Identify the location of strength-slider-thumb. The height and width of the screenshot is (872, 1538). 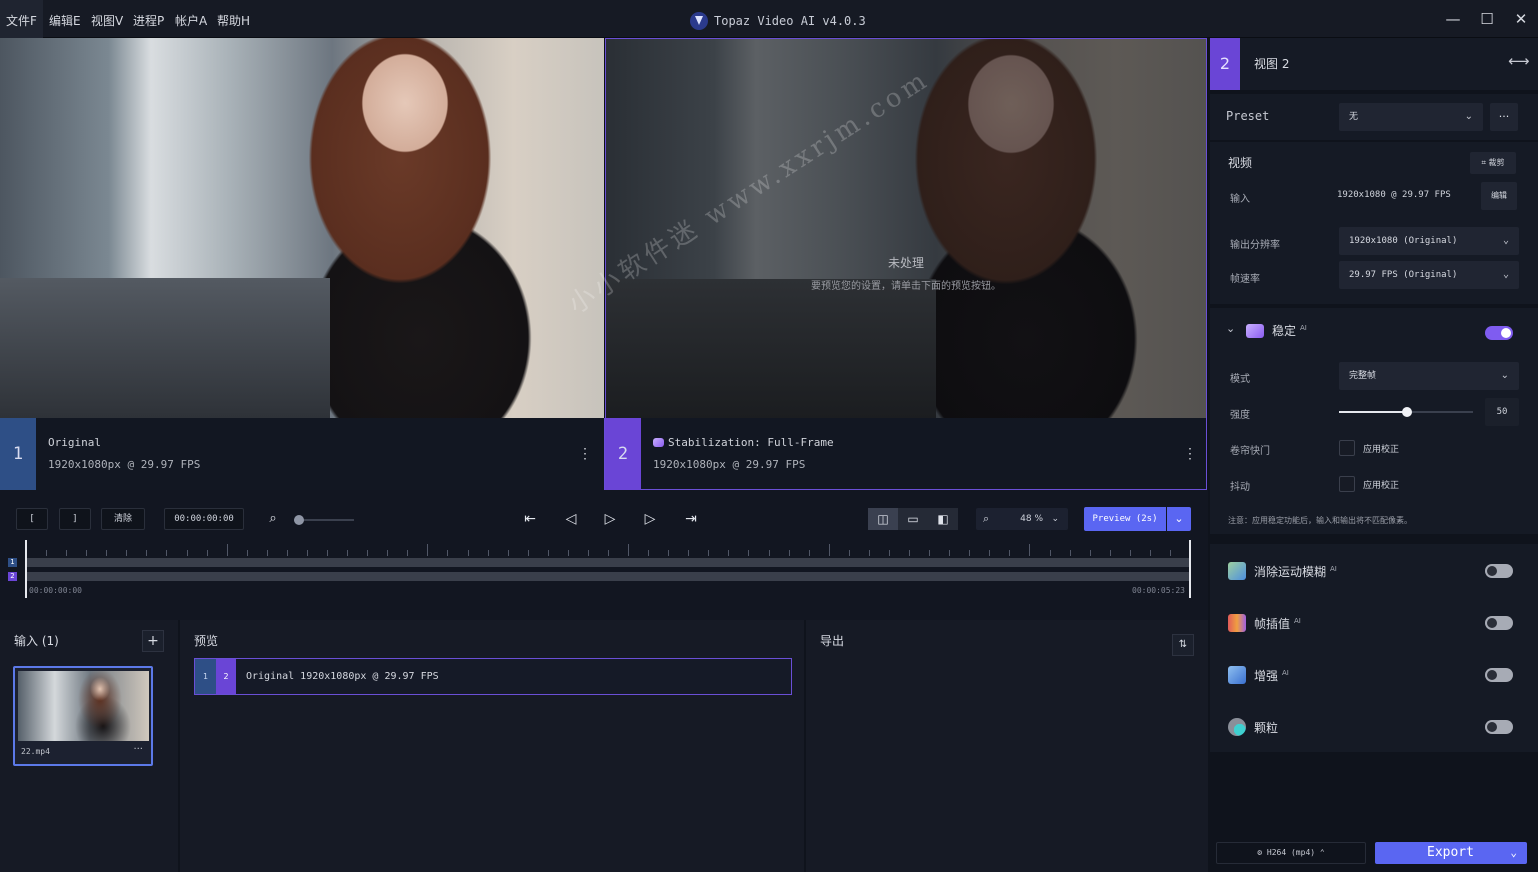
(1407, 412).